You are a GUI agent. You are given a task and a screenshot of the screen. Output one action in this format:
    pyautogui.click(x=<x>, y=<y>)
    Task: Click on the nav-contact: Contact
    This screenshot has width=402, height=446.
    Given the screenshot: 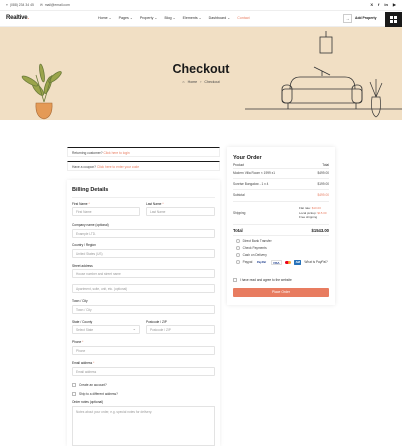 What is the action you would take?
    pyautogui.click(x=243, y=18)
    